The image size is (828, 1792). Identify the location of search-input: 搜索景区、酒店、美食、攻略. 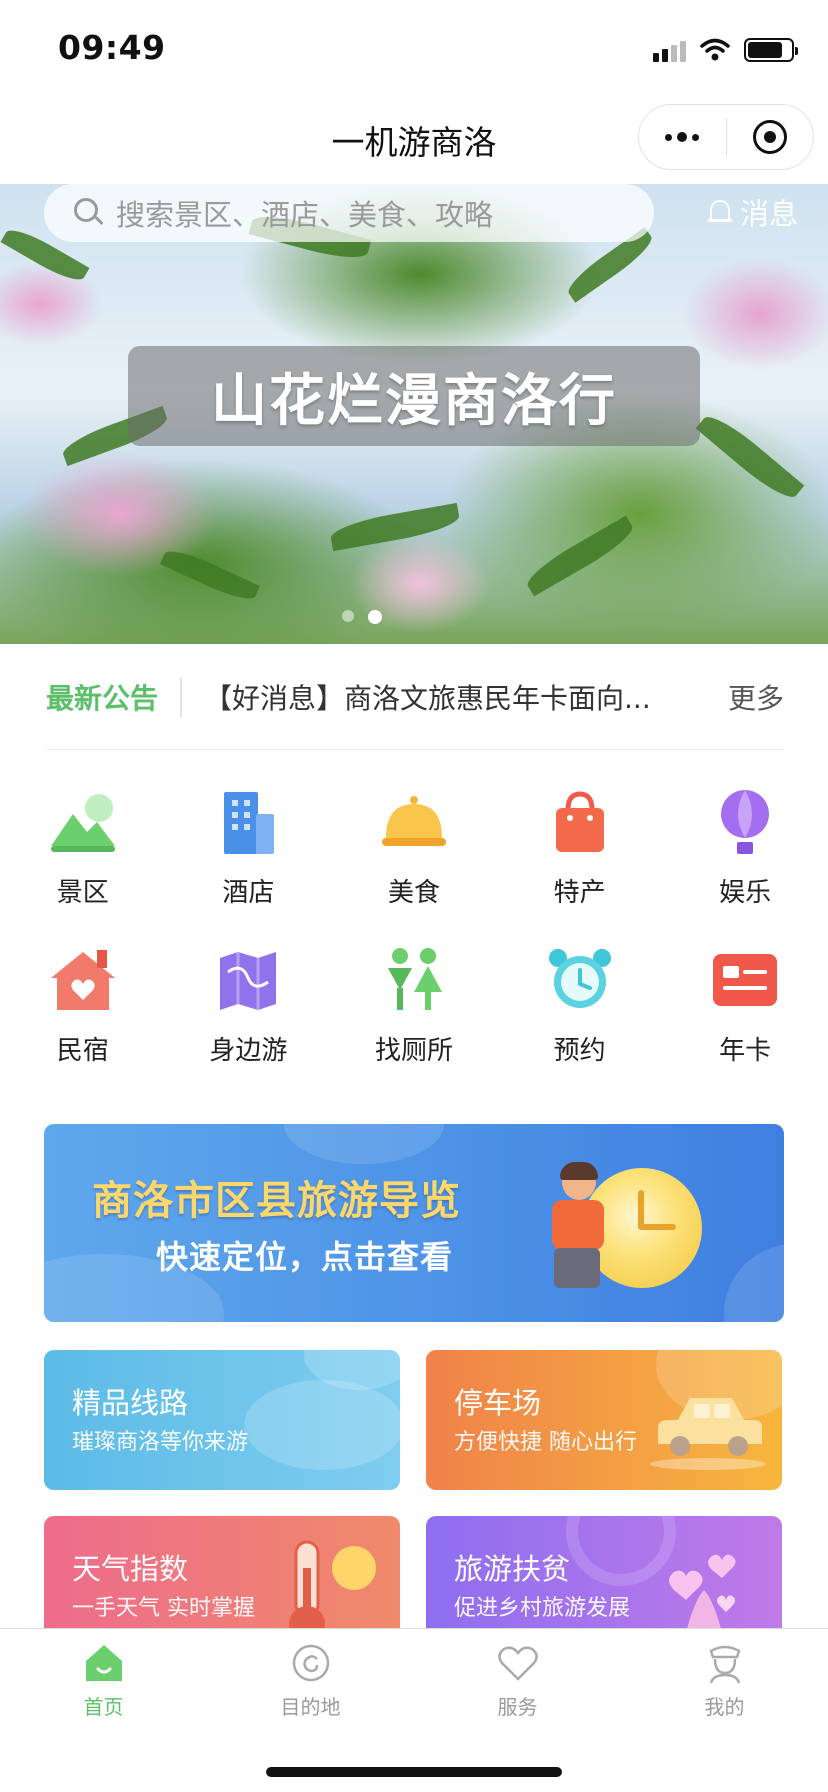
(349, 213).